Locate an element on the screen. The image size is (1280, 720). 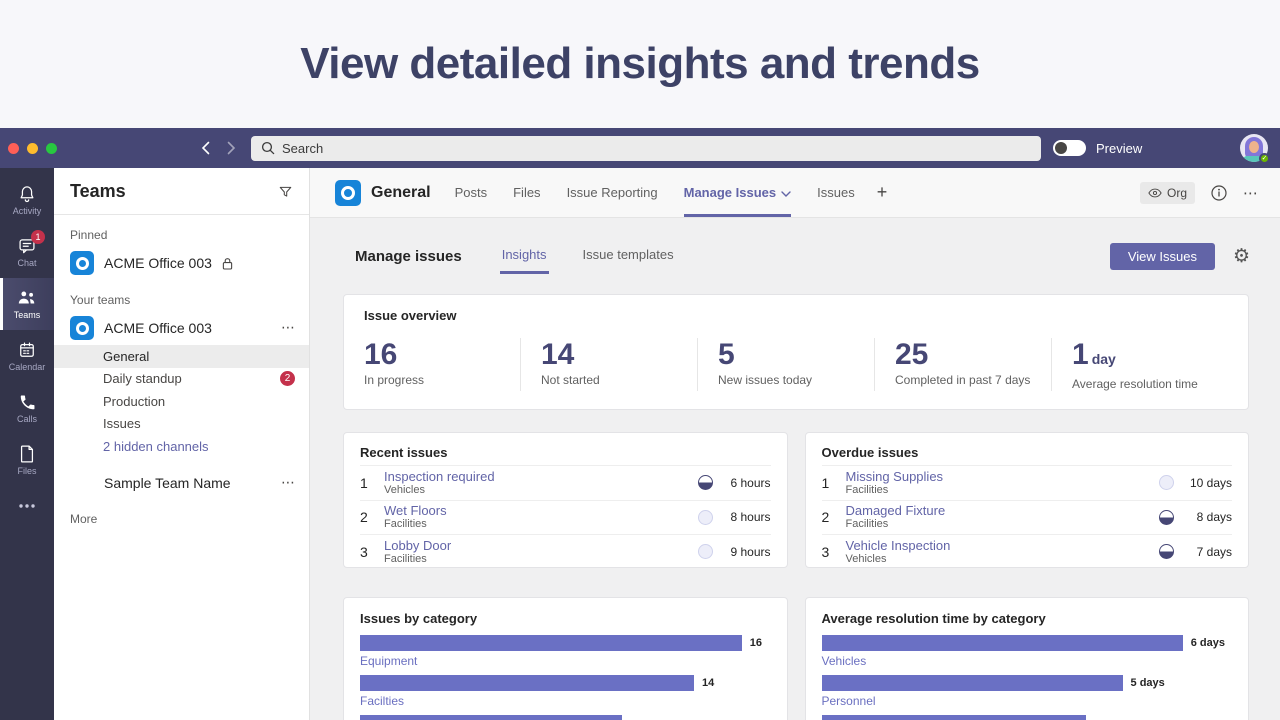
rail-more-apps-button is located at coordinates (27, 506).